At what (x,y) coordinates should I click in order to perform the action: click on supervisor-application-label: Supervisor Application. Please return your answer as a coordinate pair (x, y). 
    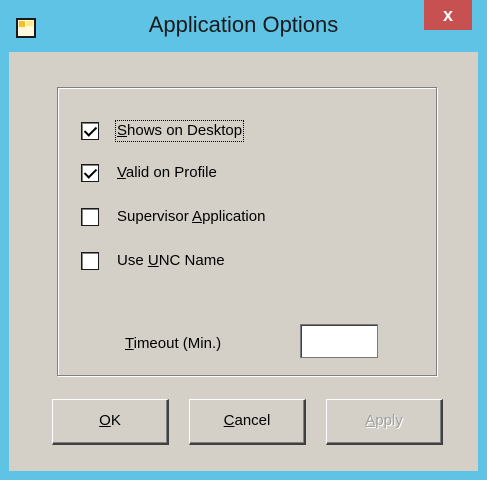
    Looking at the image, I should click on (191, 217).